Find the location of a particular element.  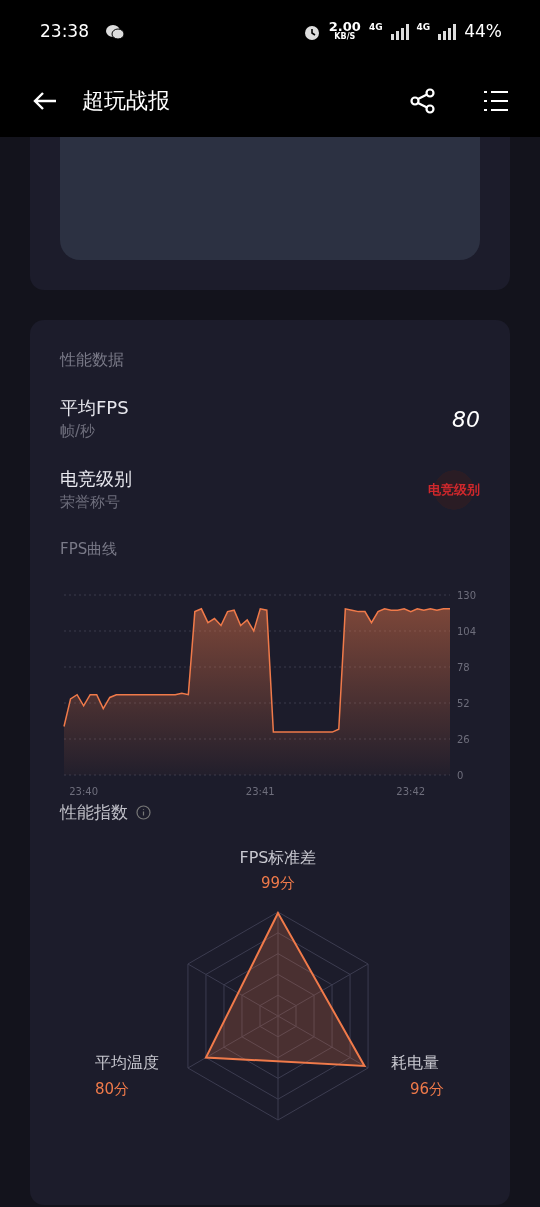

share-icon is located at coordinates (423, 100).